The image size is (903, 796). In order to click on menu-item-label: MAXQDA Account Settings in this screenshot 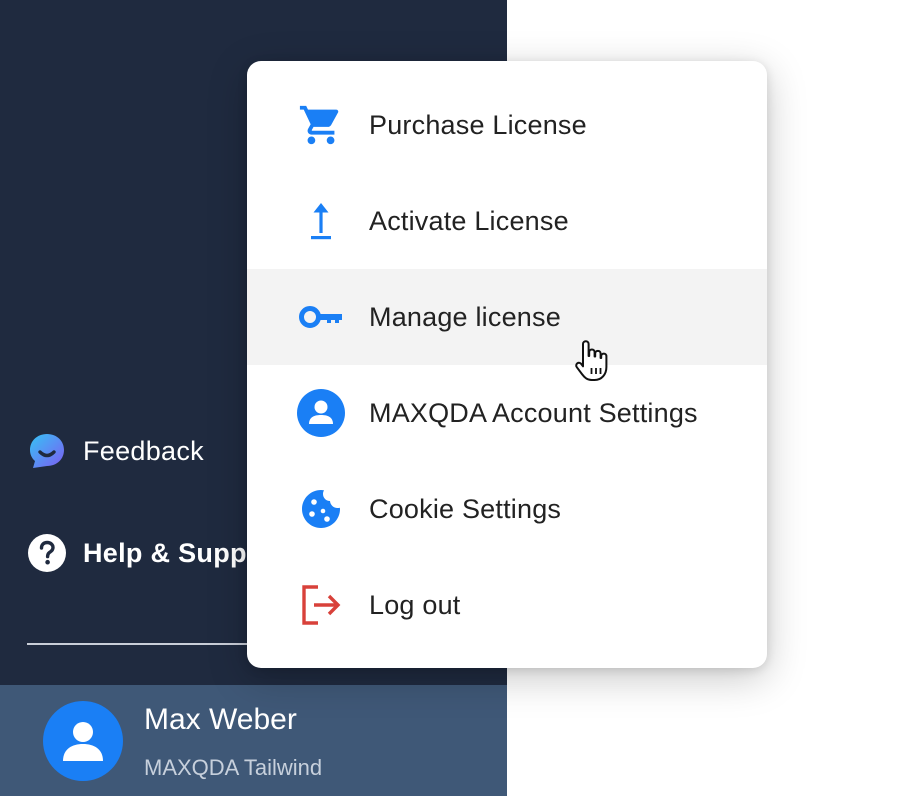, I will do `click(533, 412)`.